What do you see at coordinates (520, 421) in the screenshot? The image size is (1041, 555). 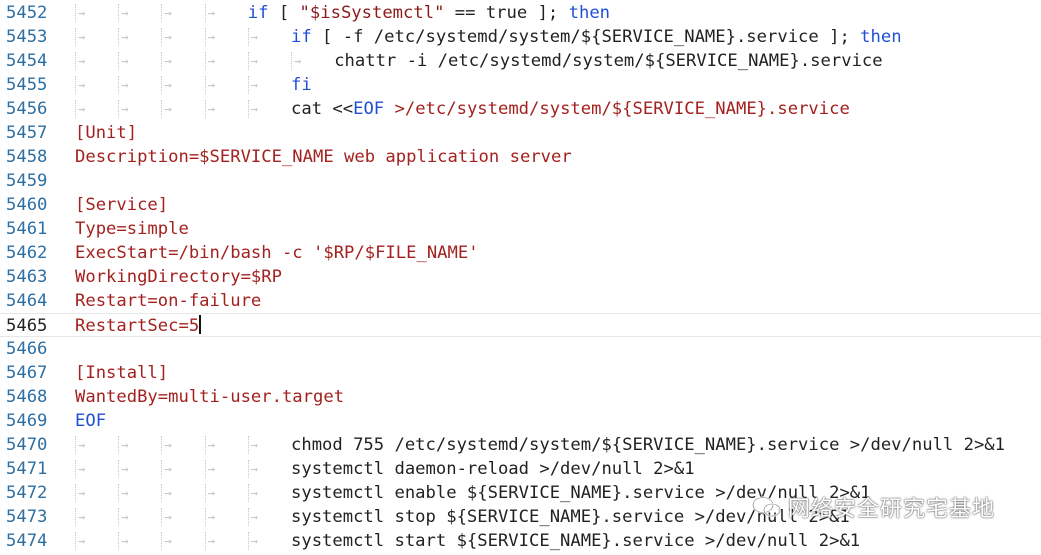 I see `code-line: 5469 EOF` at bounding box center [520, 421].